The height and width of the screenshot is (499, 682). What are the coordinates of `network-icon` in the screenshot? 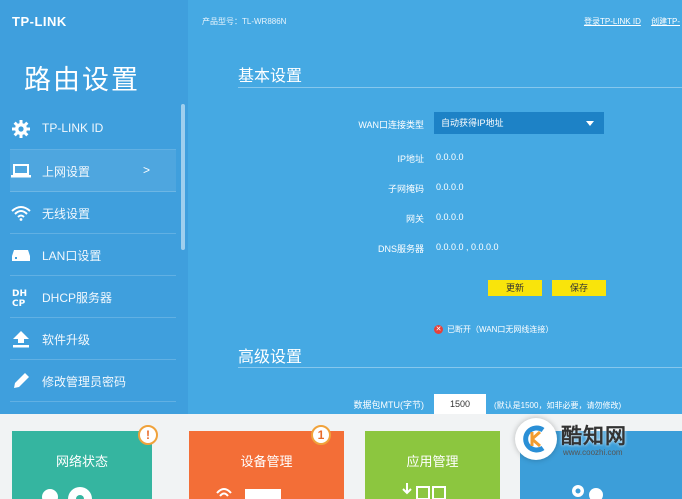 It's located at (67, 493).